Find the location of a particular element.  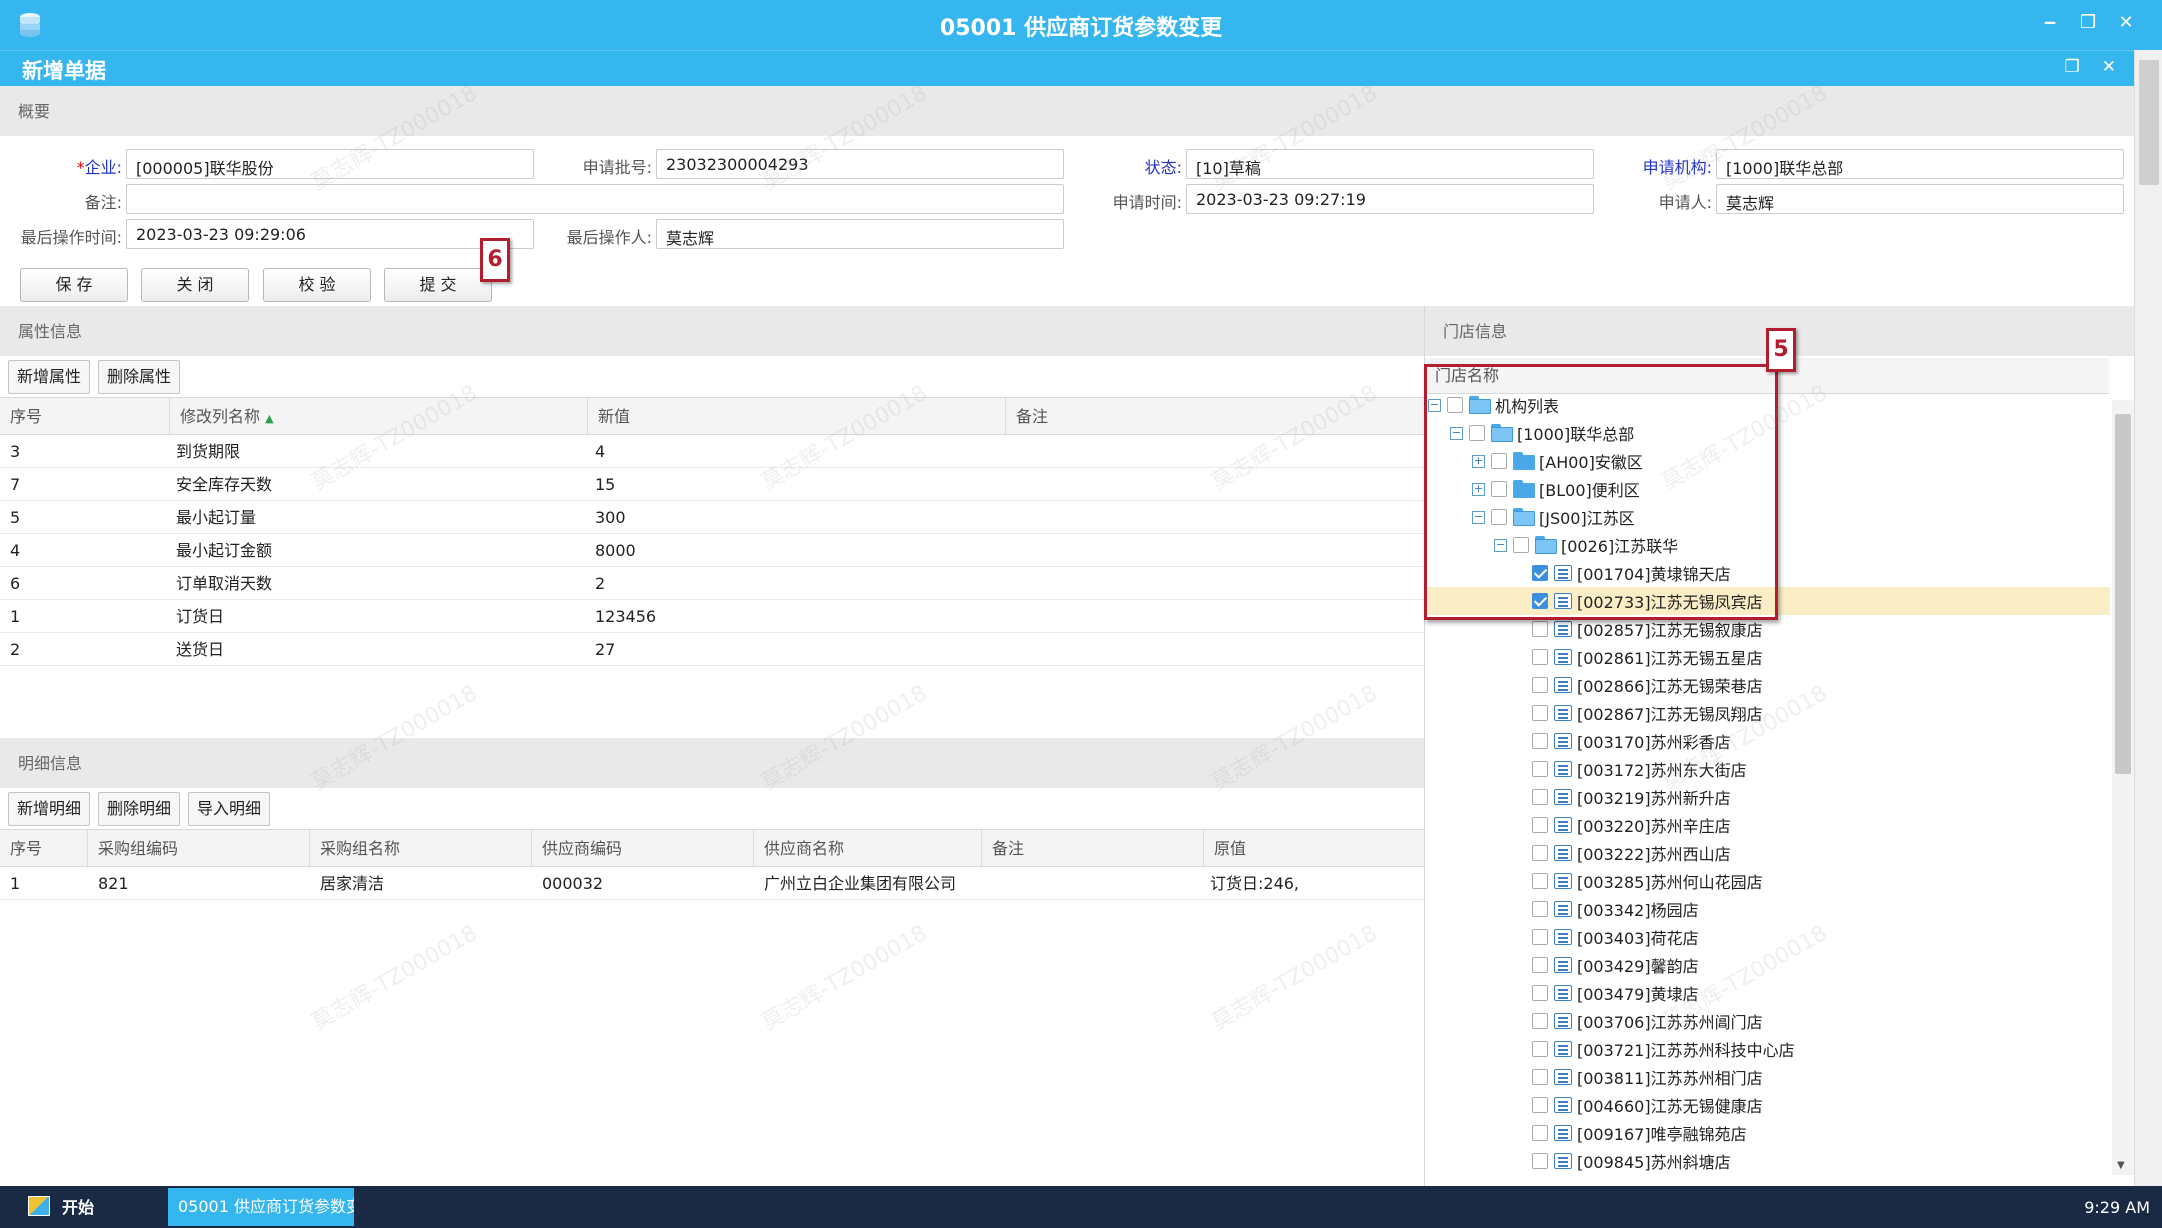

attributes-heading: 属性信息 is located at coordinates (712, 331).